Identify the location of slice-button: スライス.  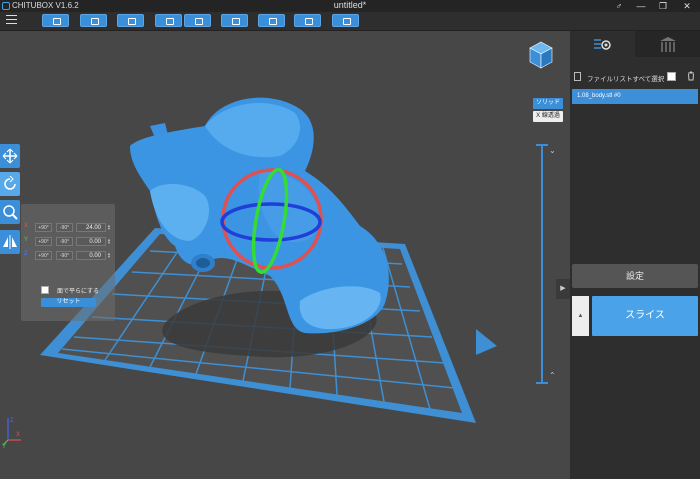
(645, 316).